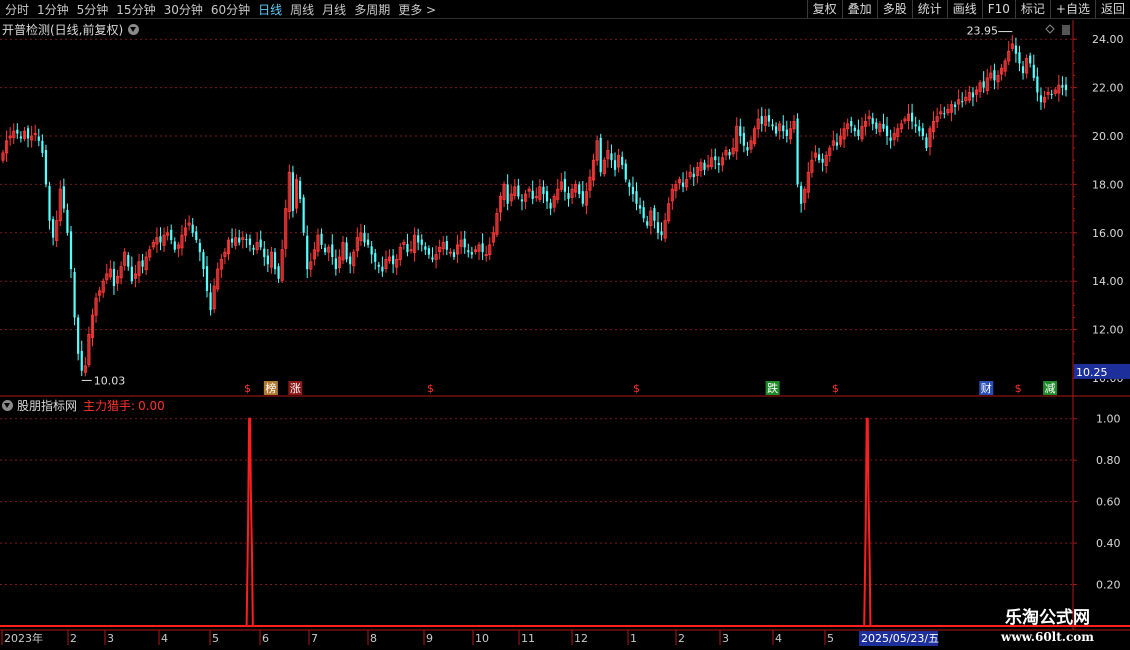 The image size is (1130, 650). What do you see at coordinates (636, 388) in the screenshot?
I see `signal-marker-label: $` at bounding box center [636, 388].